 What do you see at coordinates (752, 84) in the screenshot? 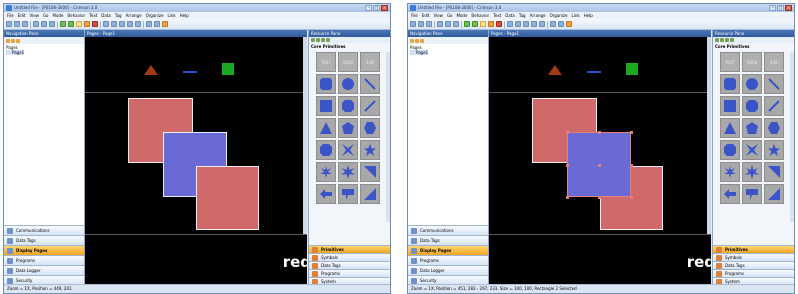
I see `ellipse-icon` at bounding box center [752, 84].